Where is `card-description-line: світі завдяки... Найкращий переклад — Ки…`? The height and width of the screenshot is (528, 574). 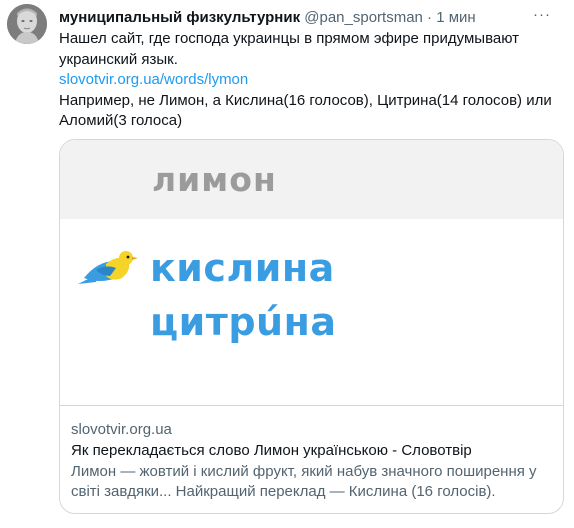
card-description-line: світі завдяки... Найкращий переклад — Ки… is located at coordinates (283, 491).